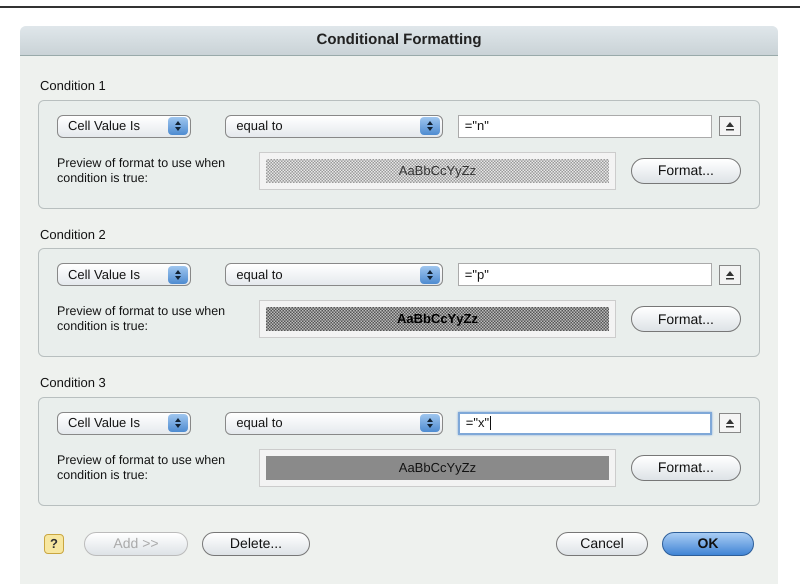  Describe the element at coordinates (708, 544) in the screenshot. I see `dialog-button: OK` at that location.